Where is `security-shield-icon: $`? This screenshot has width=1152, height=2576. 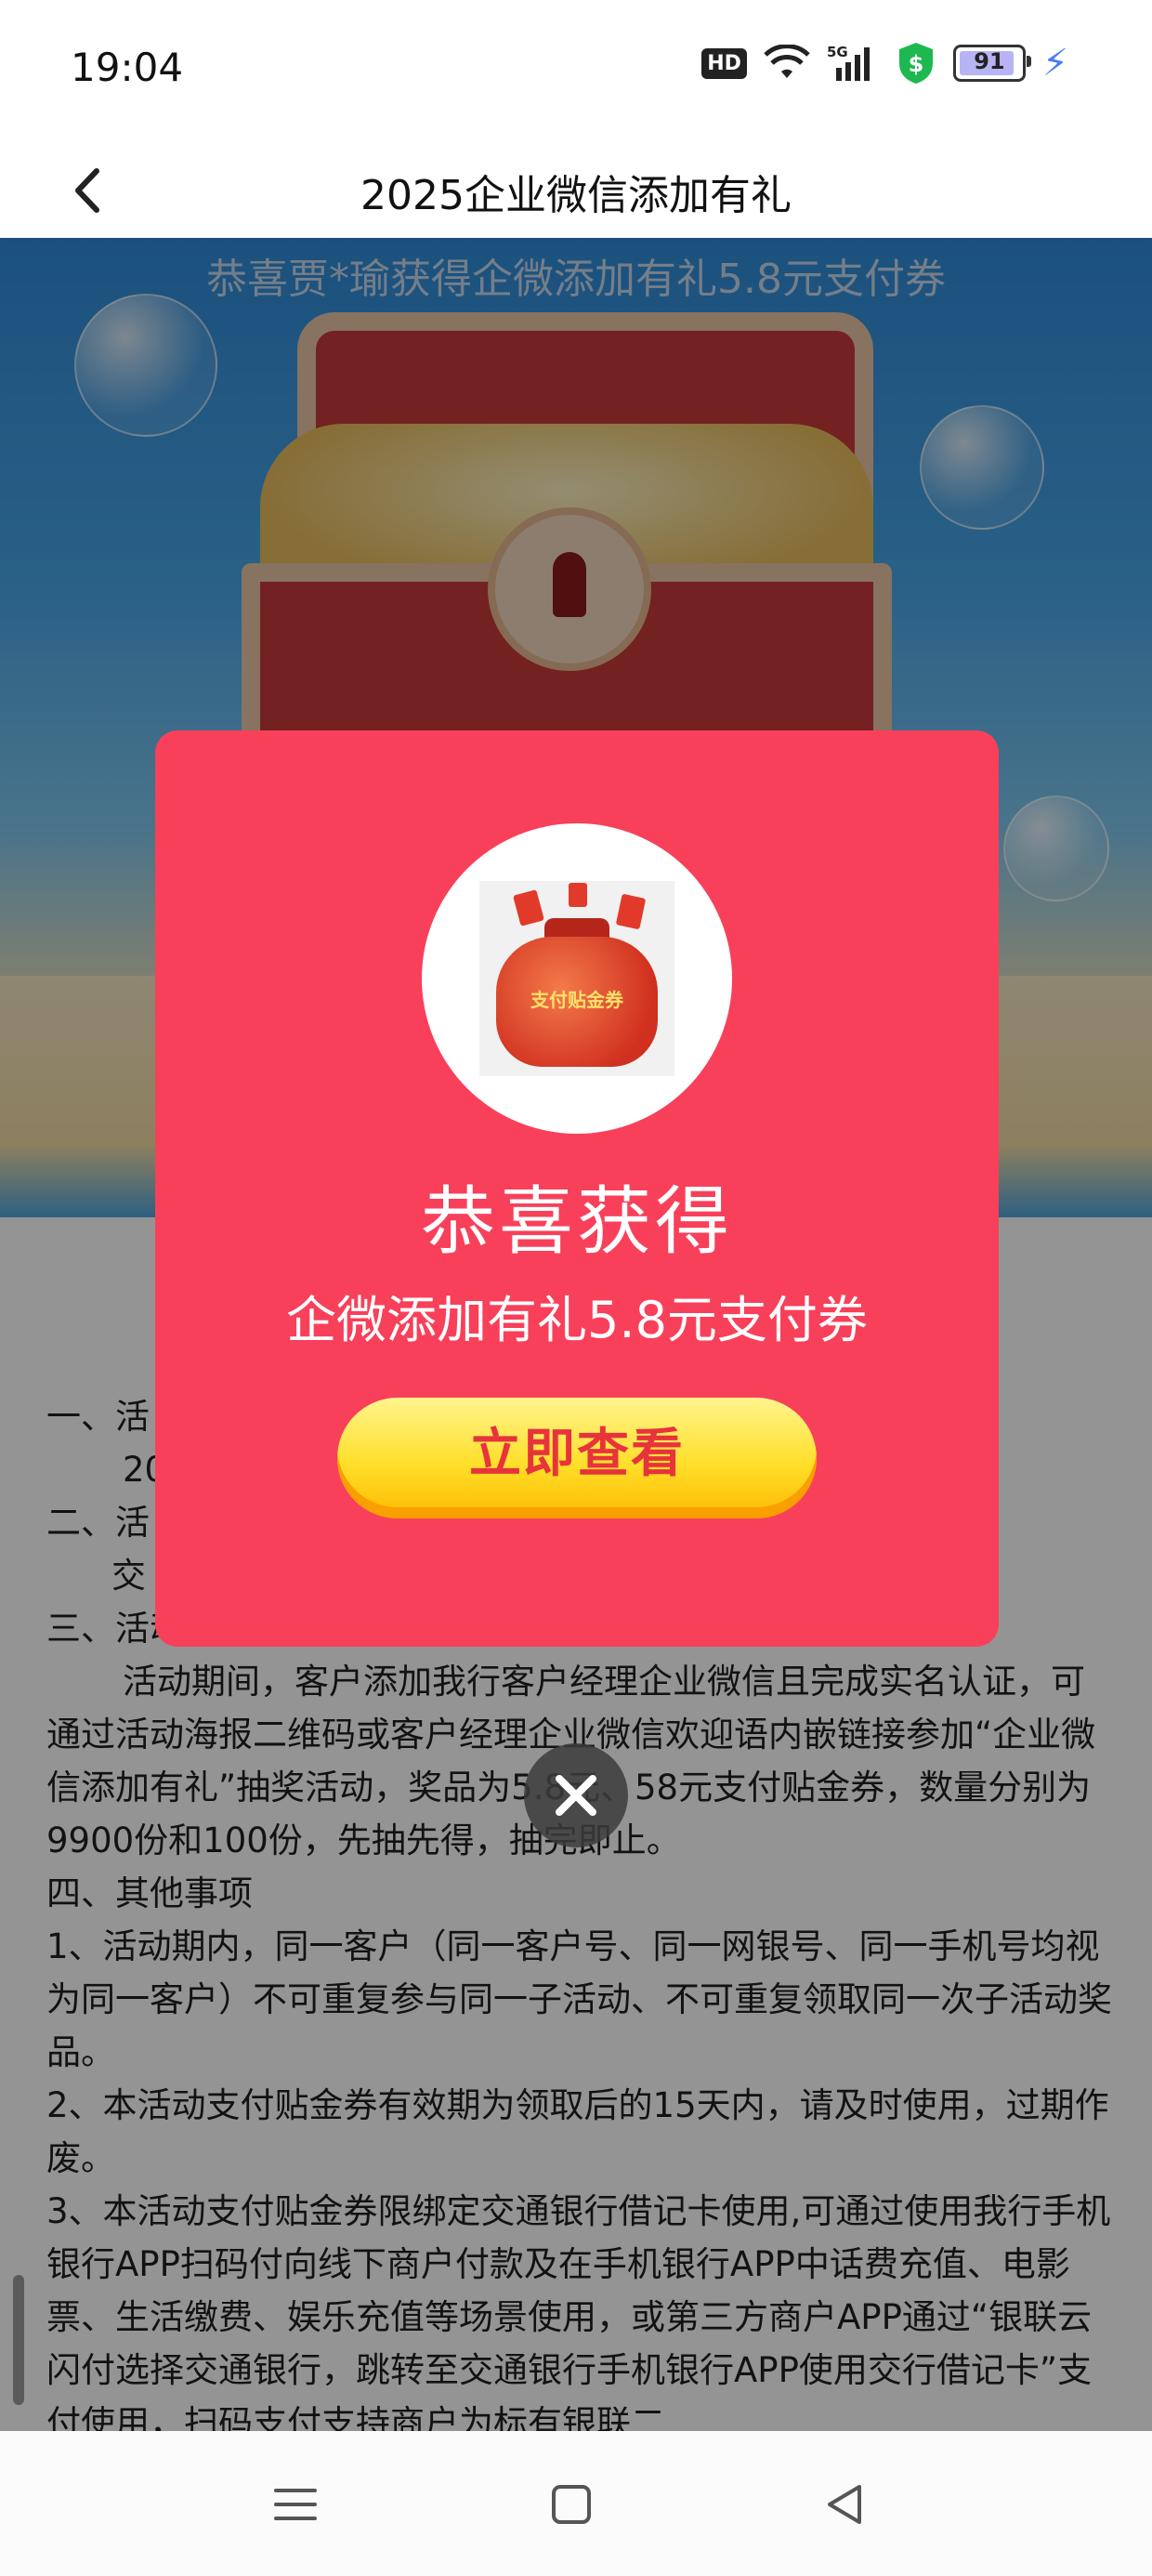
security-shield-icon: $ is located at coordinates (916, 63).